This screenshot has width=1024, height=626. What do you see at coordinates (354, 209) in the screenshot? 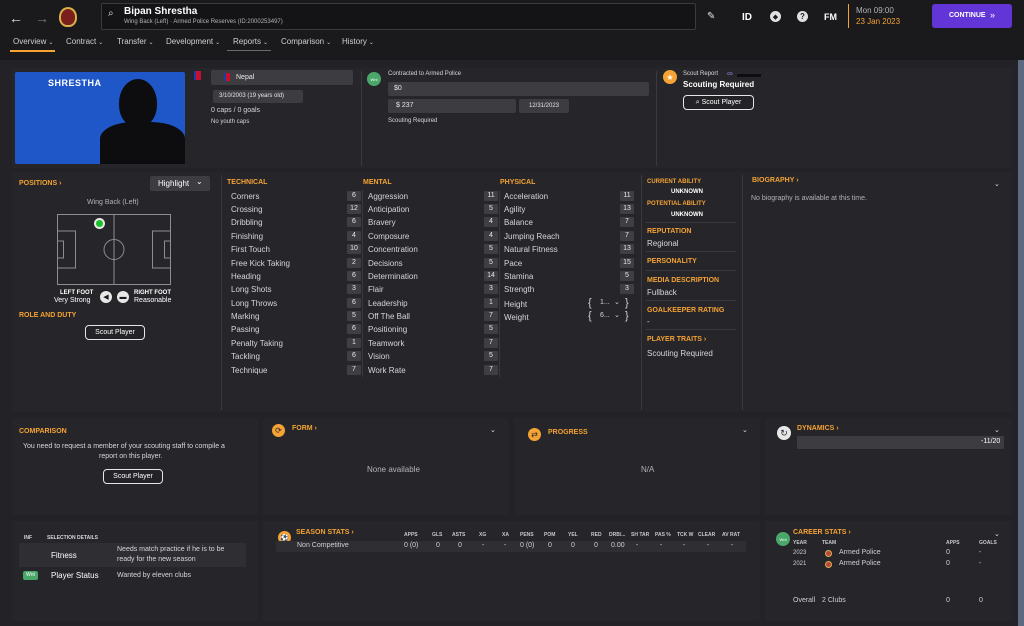
I see `attr-value: 12` at bounding box center [354, 209].